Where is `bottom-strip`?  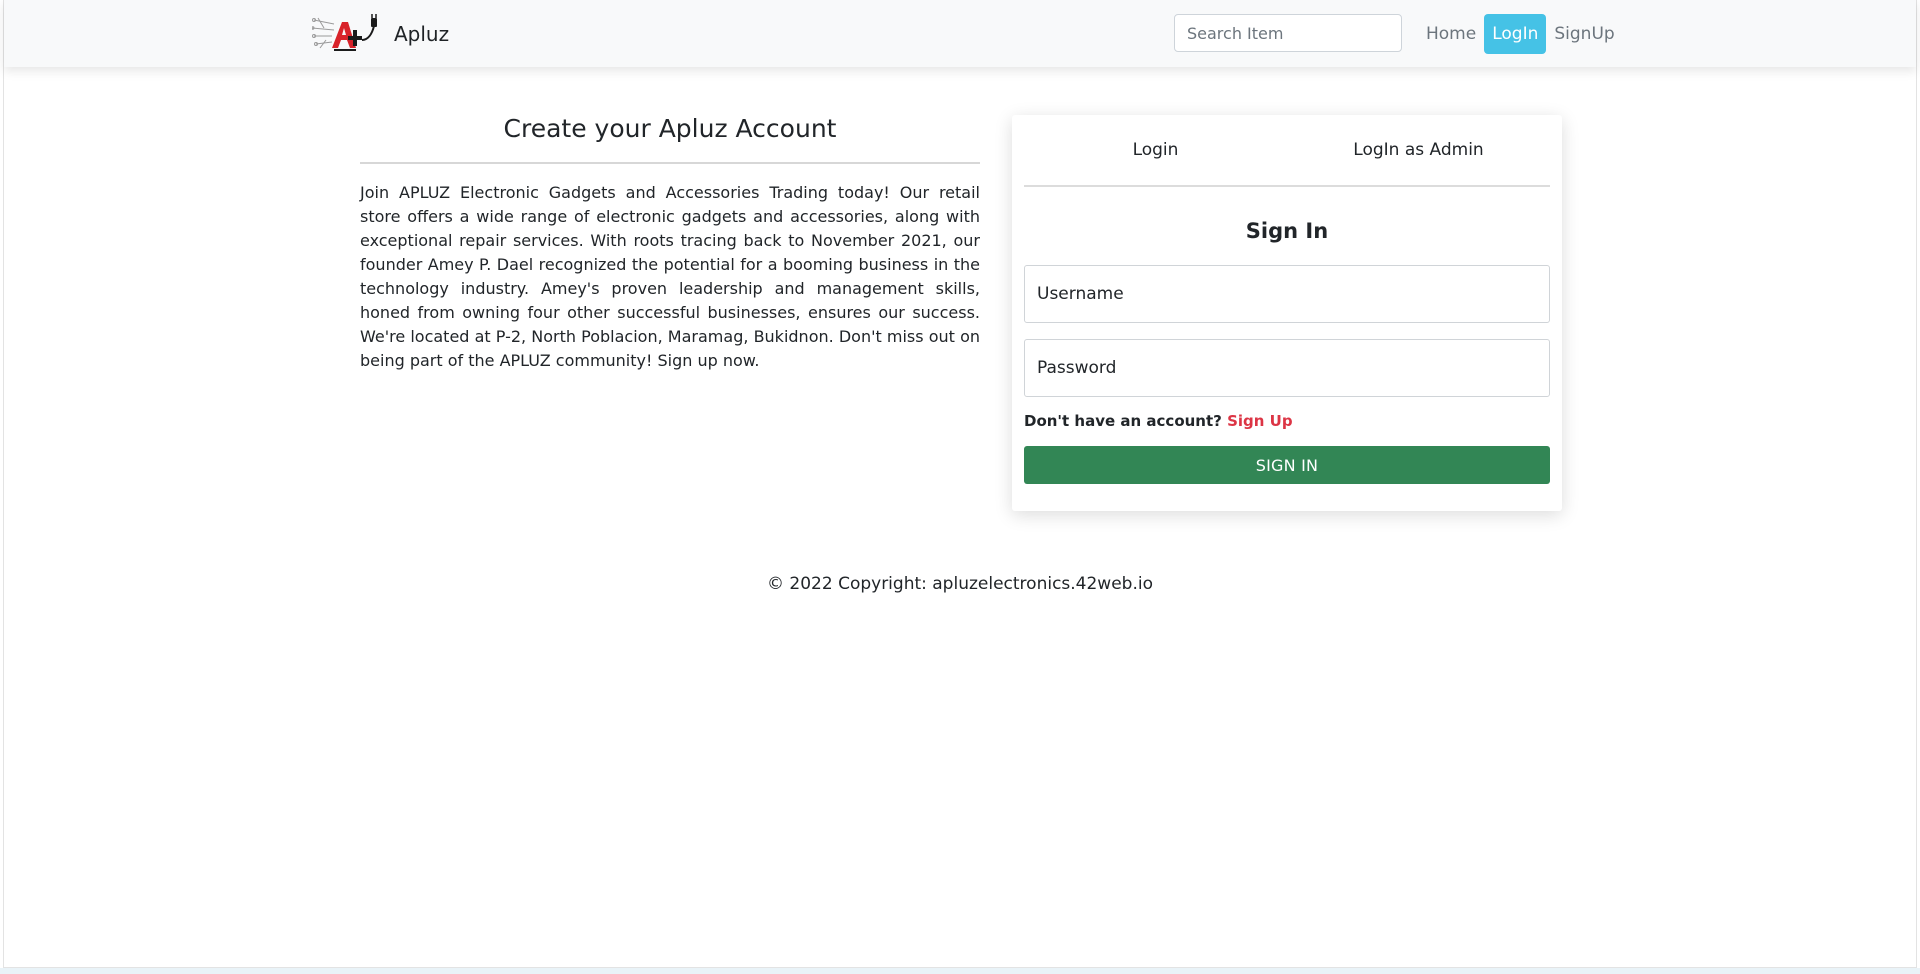
bottom-strip is located at coordinates (960, 971).